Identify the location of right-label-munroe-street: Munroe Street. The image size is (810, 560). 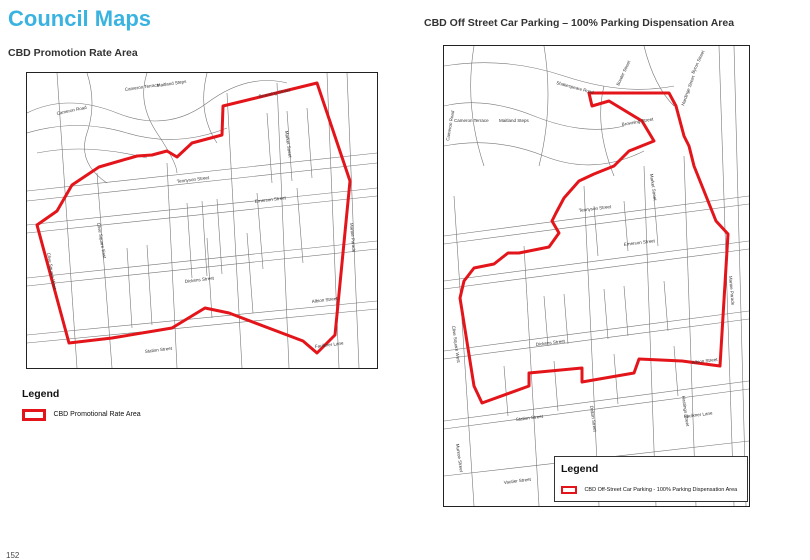
(459, 458).